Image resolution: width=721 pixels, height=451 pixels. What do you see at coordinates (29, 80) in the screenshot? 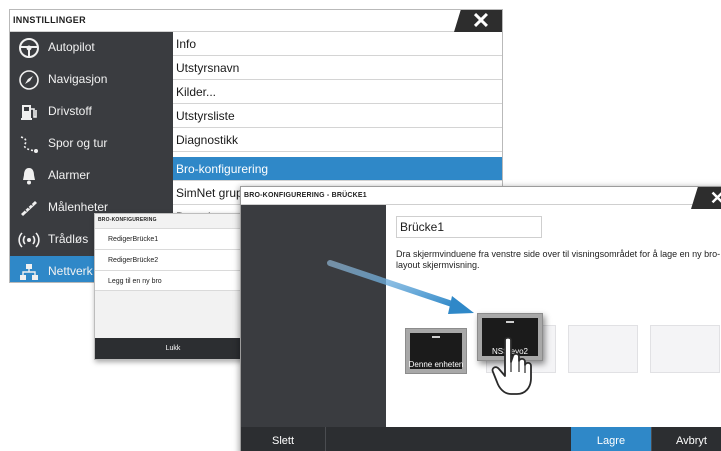
I see `compass-icon` at bounding box center [29, 80].